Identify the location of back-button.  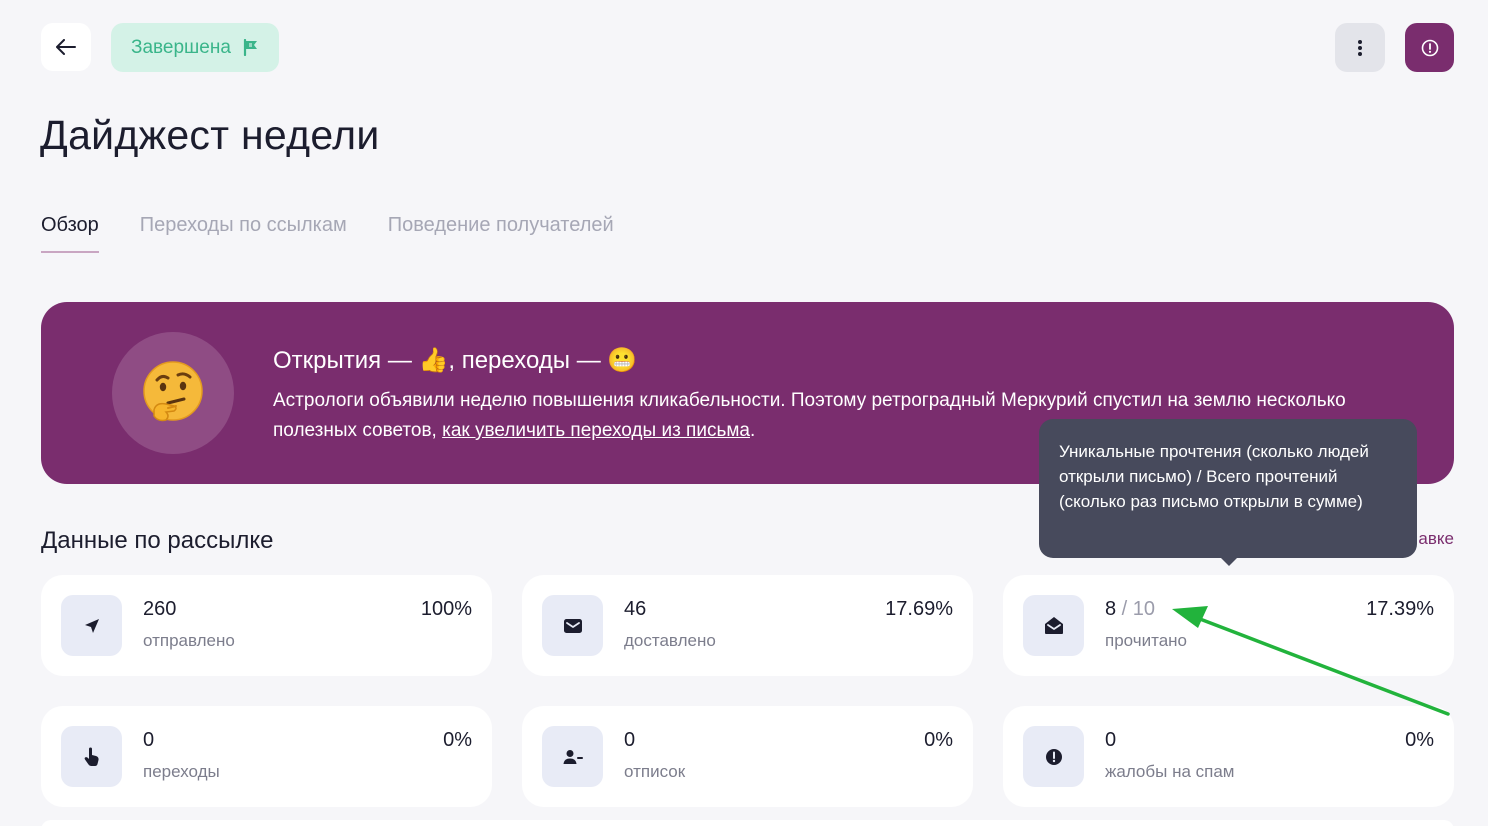
(66, 47).